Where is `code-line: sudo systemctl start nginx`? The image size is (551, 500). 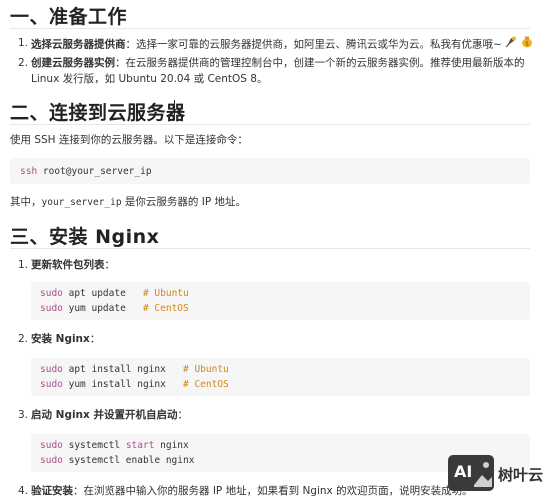
code-line: sudo systemctl start nginx is located at coordinates (114, 445).